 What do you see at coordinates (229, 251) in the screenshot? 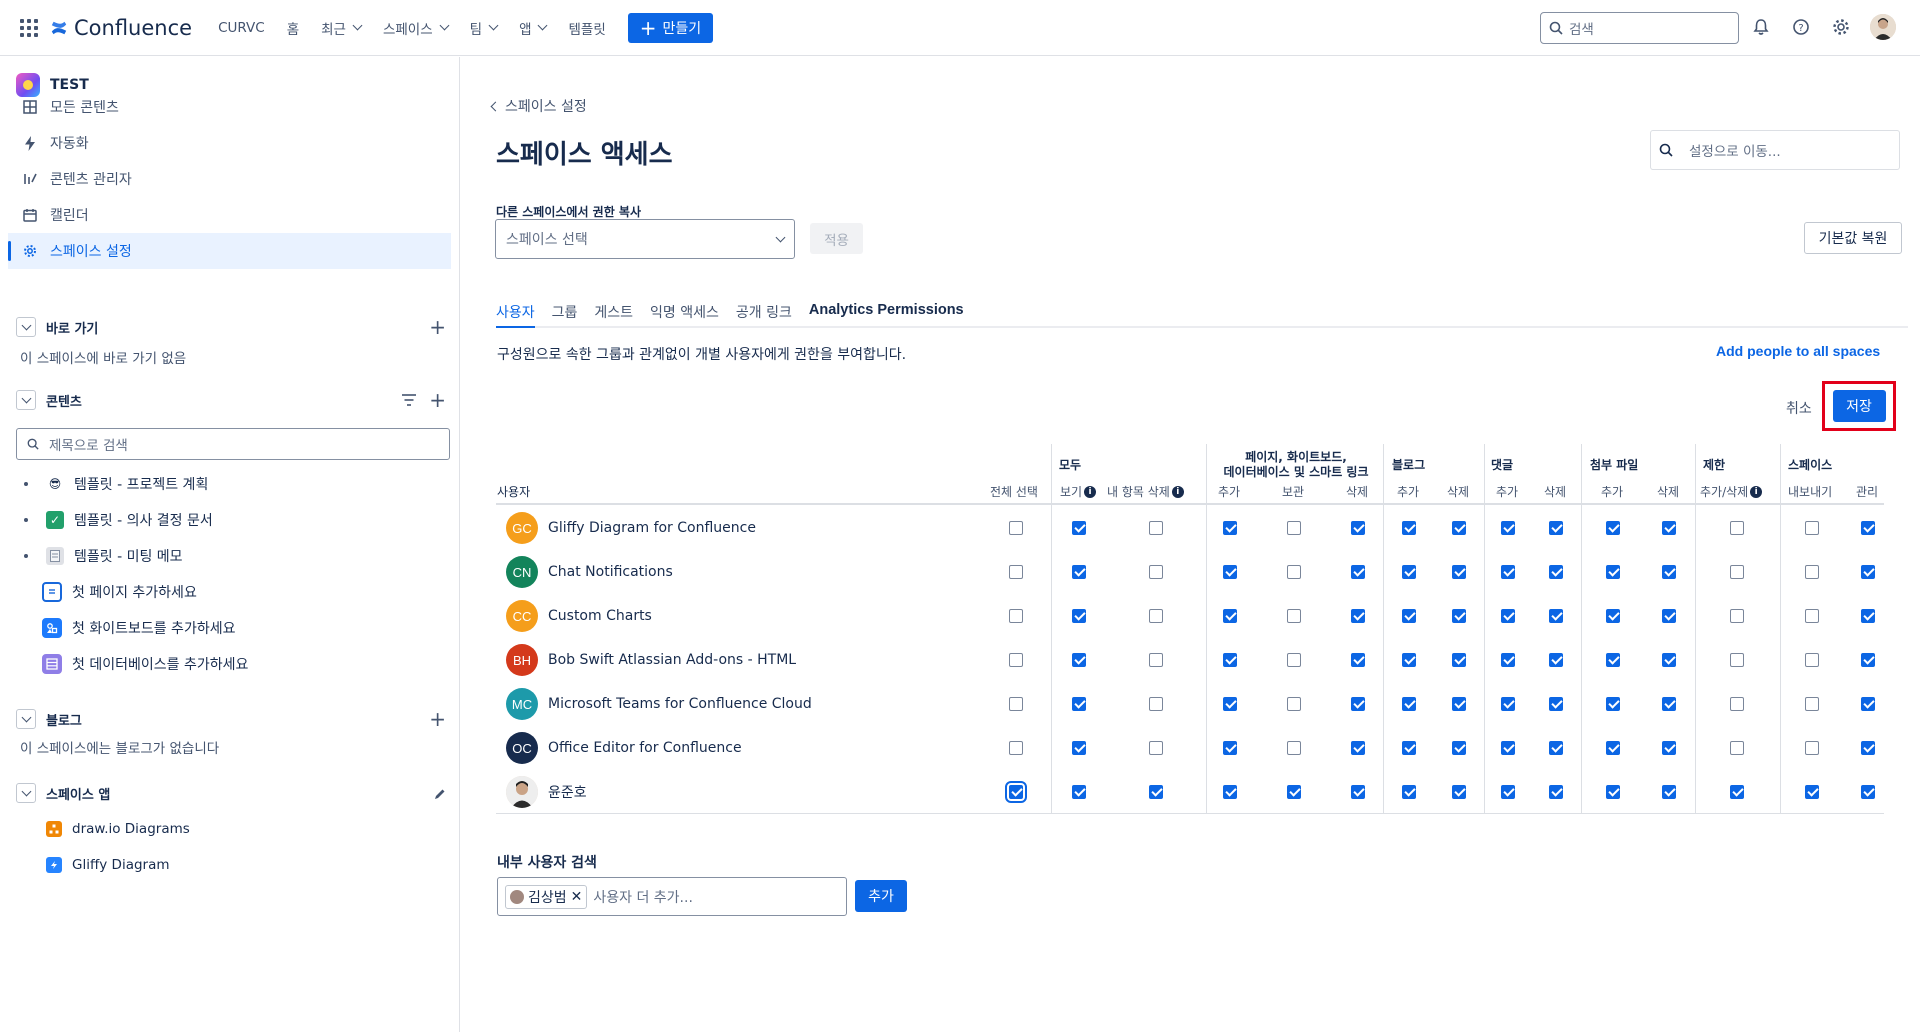
I see `sidebar-item-space-settings: 스페이스 설정` at bounding box center [229, 251].